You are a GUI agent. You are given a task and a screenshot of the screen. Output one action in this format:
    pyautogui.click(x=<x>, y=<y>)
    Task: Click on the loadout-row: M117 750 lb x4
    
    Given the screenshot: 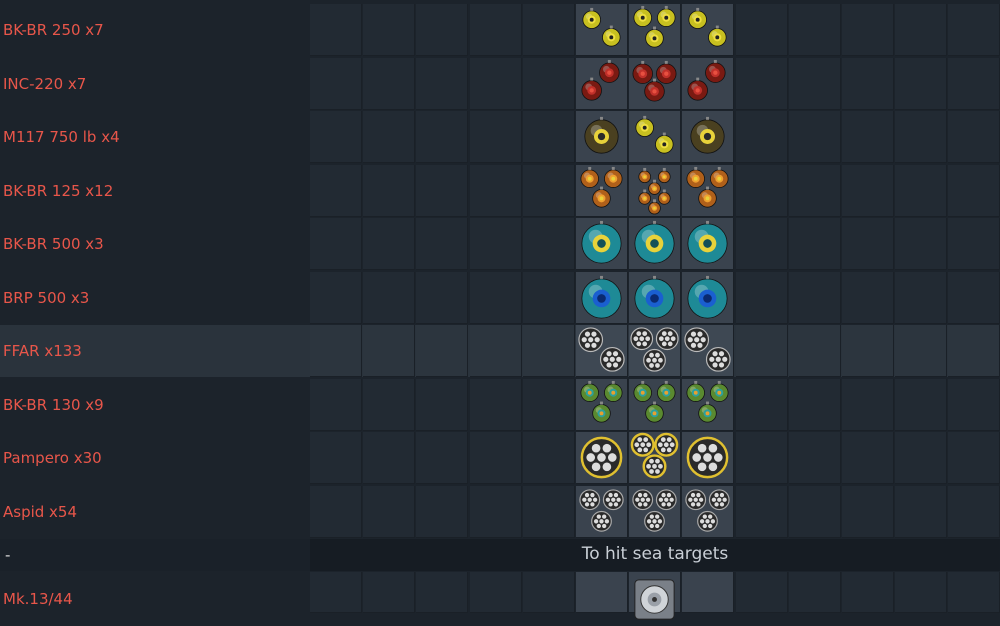 What is the action you would take?
    pyautogui.click(x=500, y=137)
    